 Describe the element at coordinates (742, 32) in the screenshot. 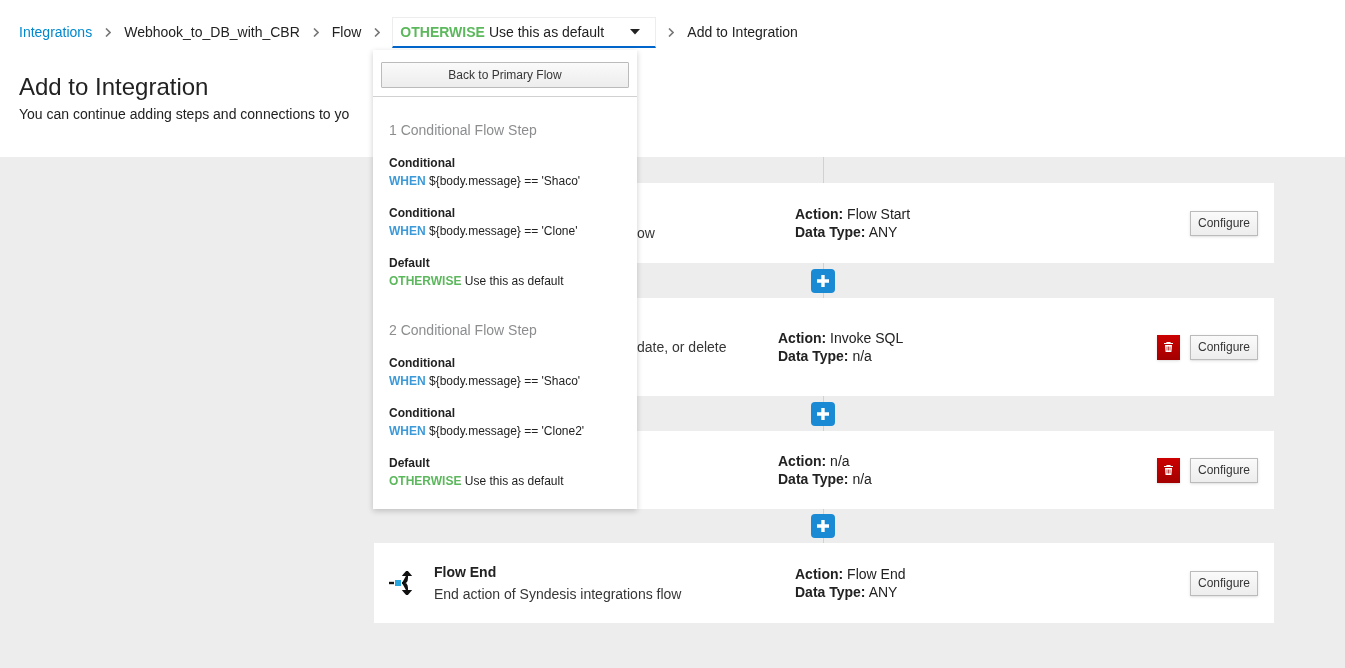

I see `breadcrumb-item: Add to Integration` at that location.